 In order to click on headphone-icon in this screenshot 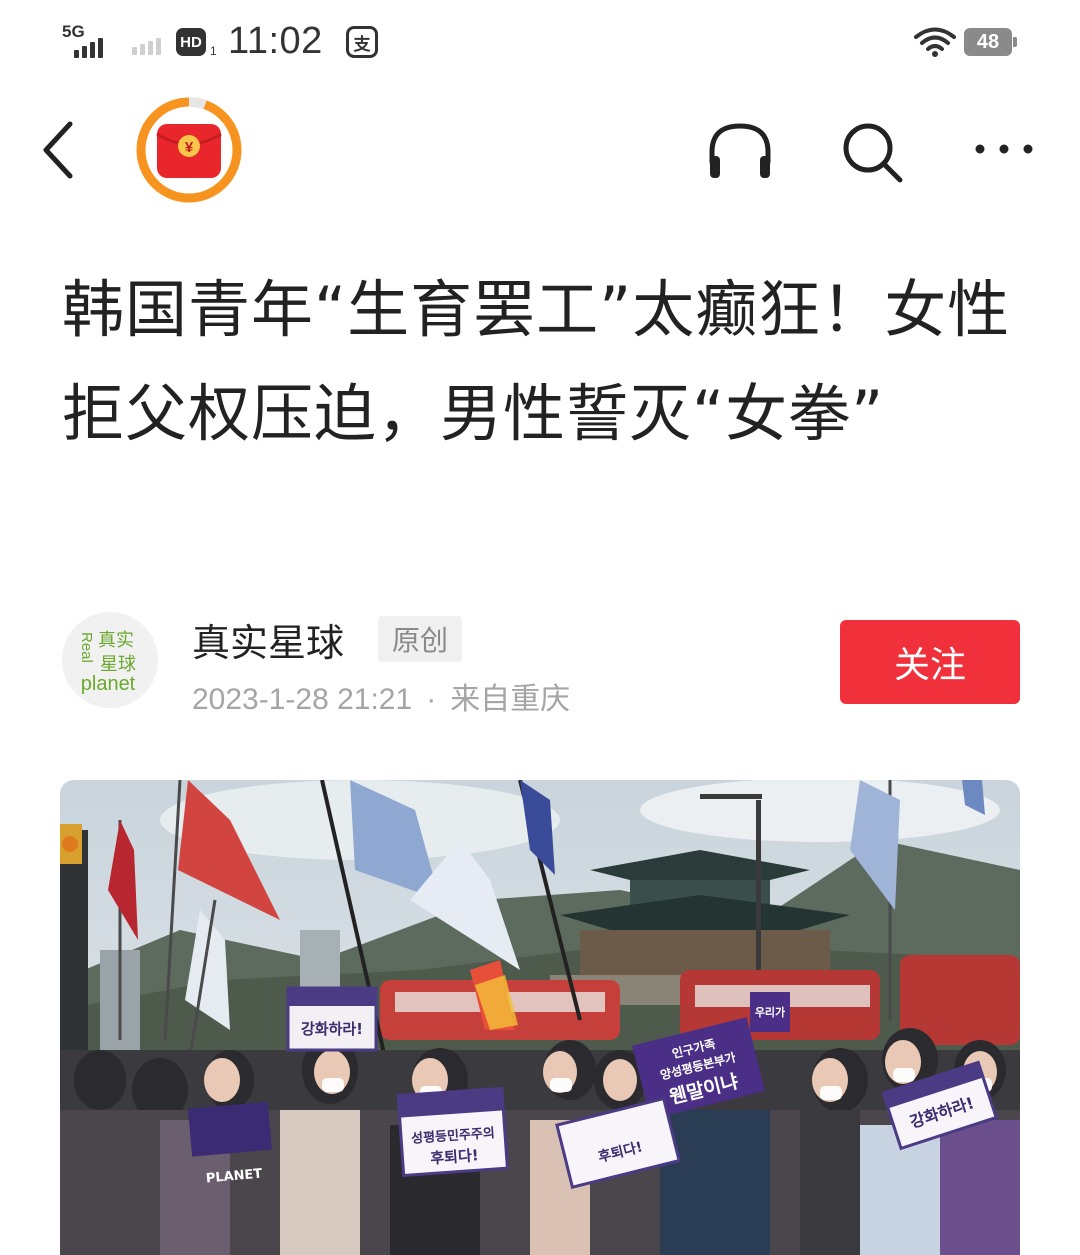, I will do `click(740, 151)`.